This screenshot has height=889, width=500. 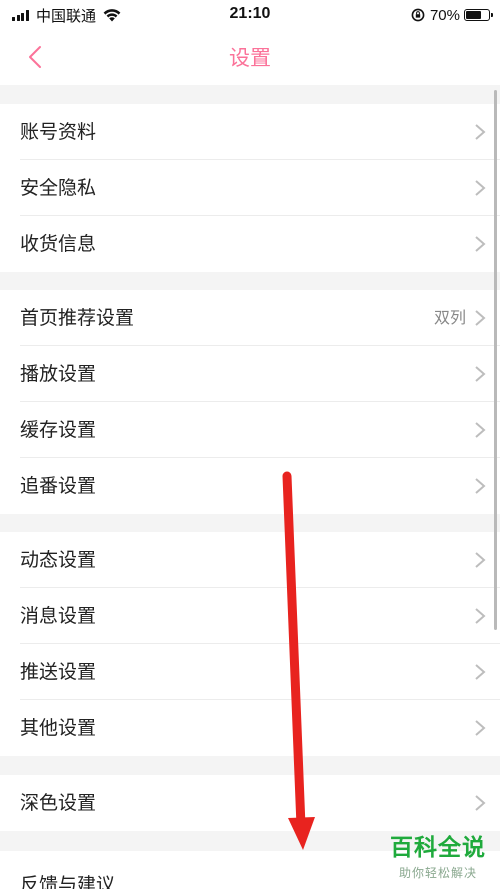 I want to click on rotation-lock-icon, so click(x=418, y=15).